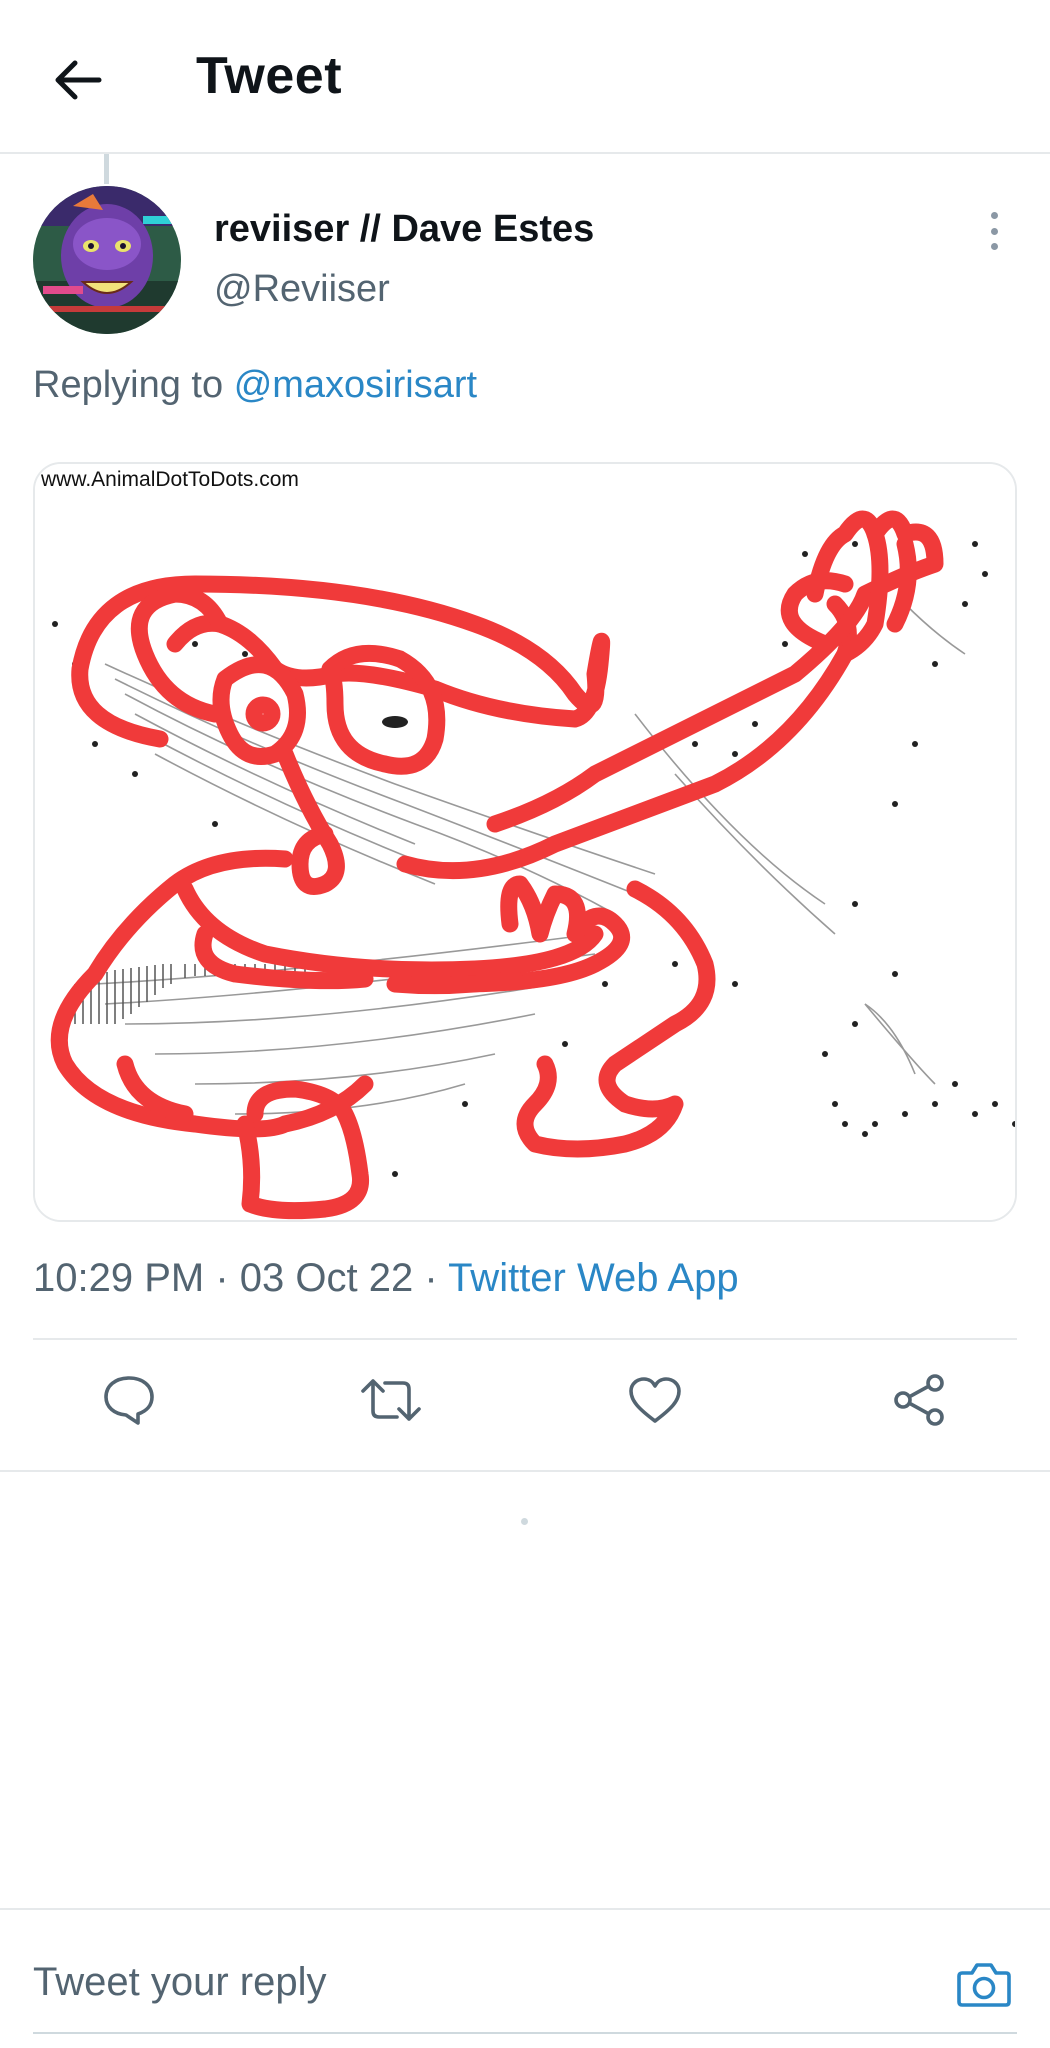 The width and height of the screenshot is (1050, 2048). I want to click on thread-connector-line, so click(106, 169).